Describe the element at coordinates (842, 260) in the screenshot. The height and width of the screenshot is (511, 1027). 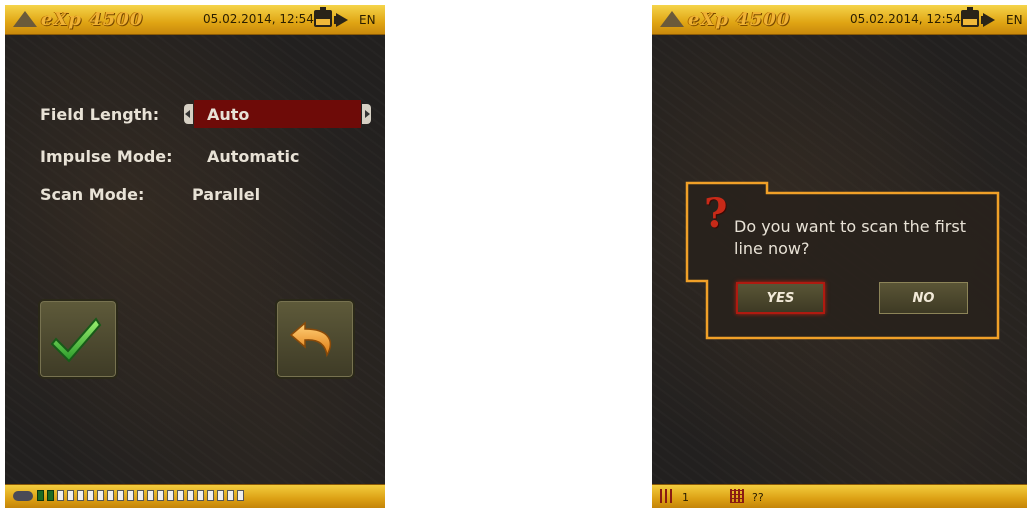
I see `dialog-frame` at that location.